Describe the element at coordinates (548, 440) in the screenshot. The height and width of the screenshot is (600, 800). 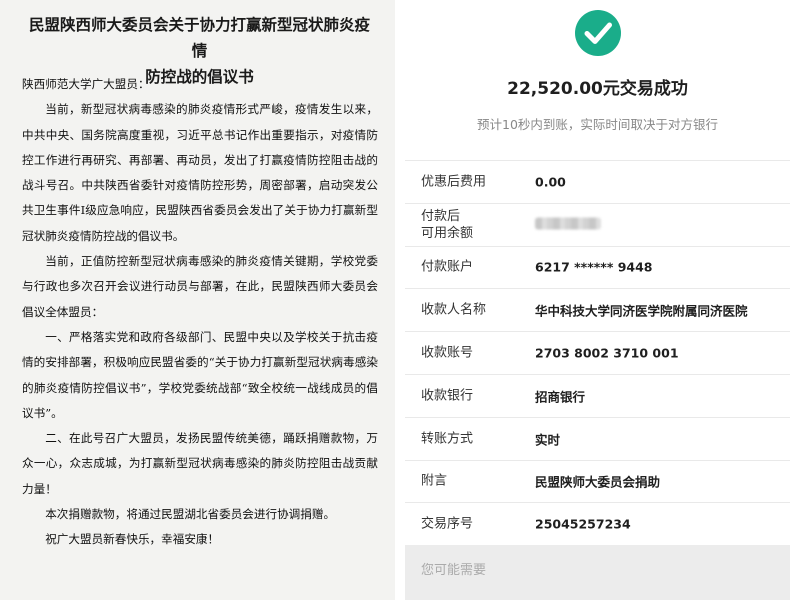
I see `detail-value: 实时` at that location.